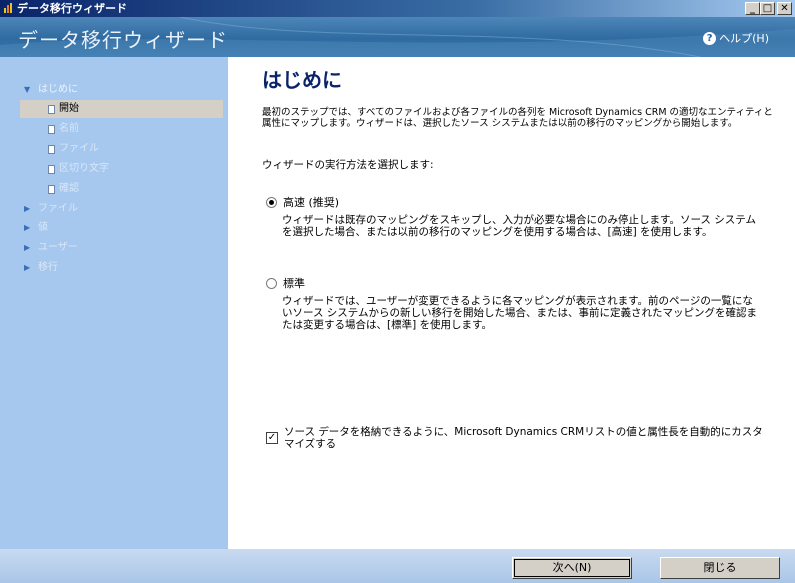  Describe the element at coordinates (271, 202) in the screenshot. I see `radio-fast` at that location.